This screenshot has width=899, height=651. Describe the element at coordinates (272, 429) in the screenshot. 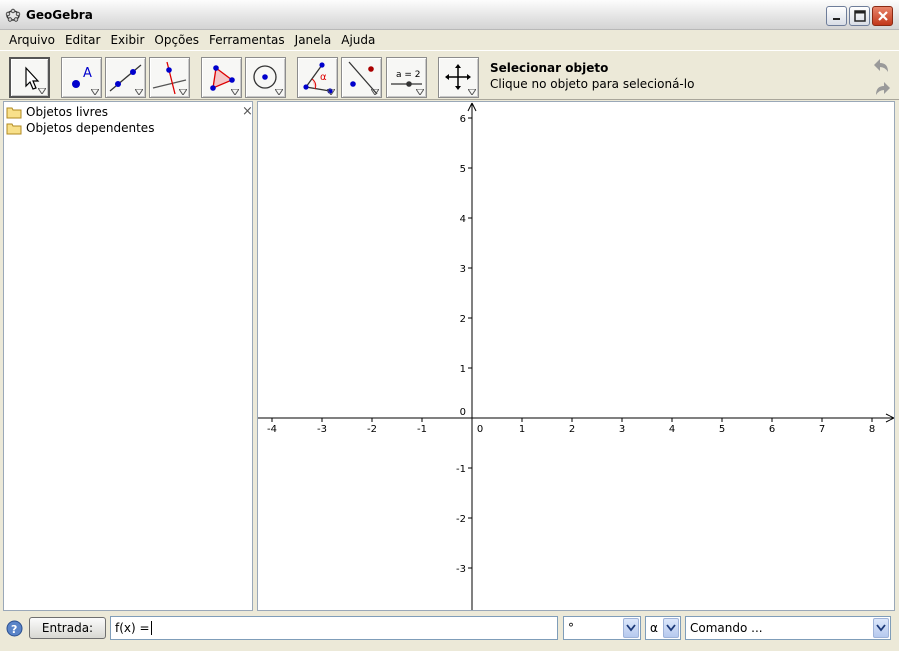

I see `x-tick-label: -4` at that location.